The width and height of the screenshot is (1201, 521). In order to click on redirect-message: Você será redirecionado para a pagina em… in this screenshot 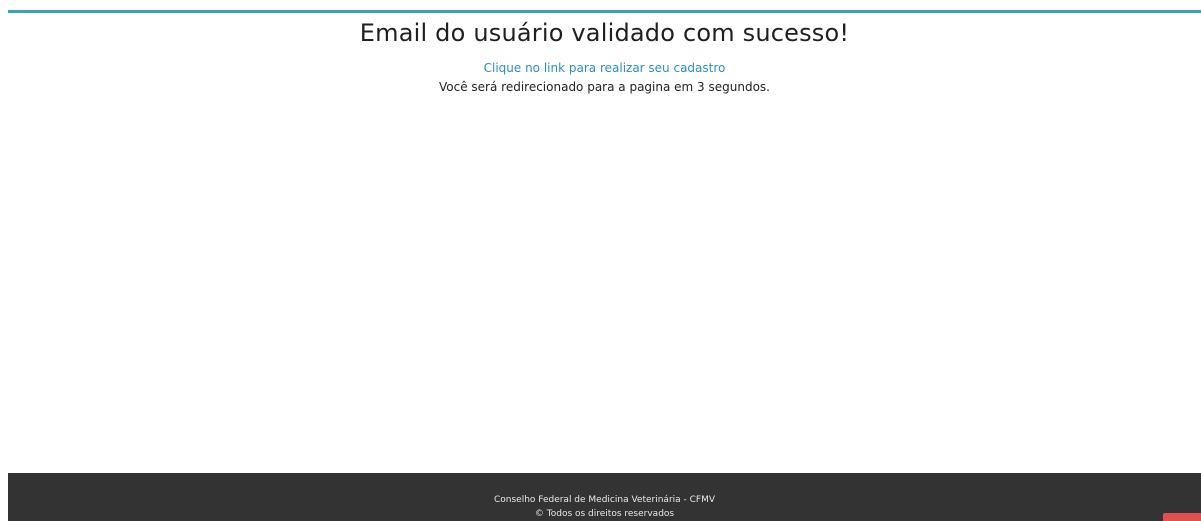, I will do `click(604, 87)`.